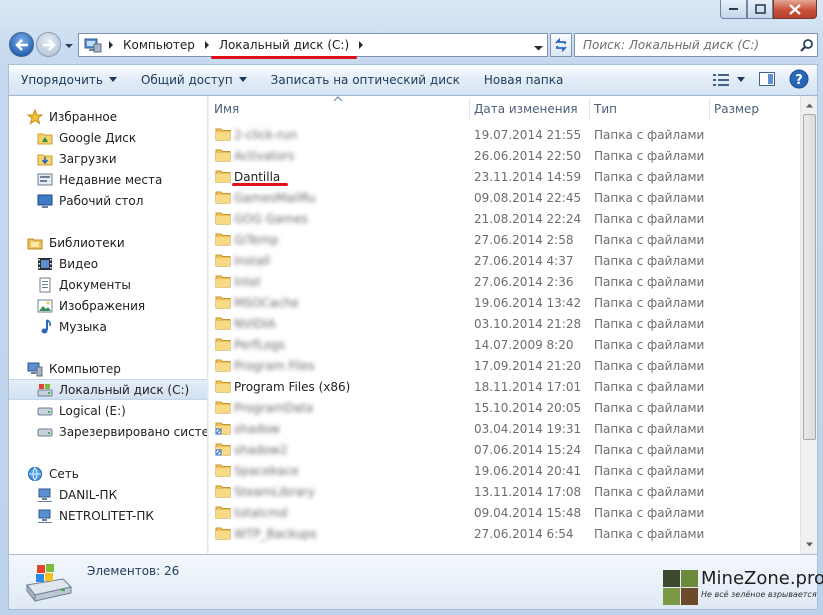 This screenshot has height=615, width=823. Describe the element at coordinates (505, 302) in the screenshot. I see `table-row: MSOCache 19.06.2014 13:42 Папка с файлами` at that location.